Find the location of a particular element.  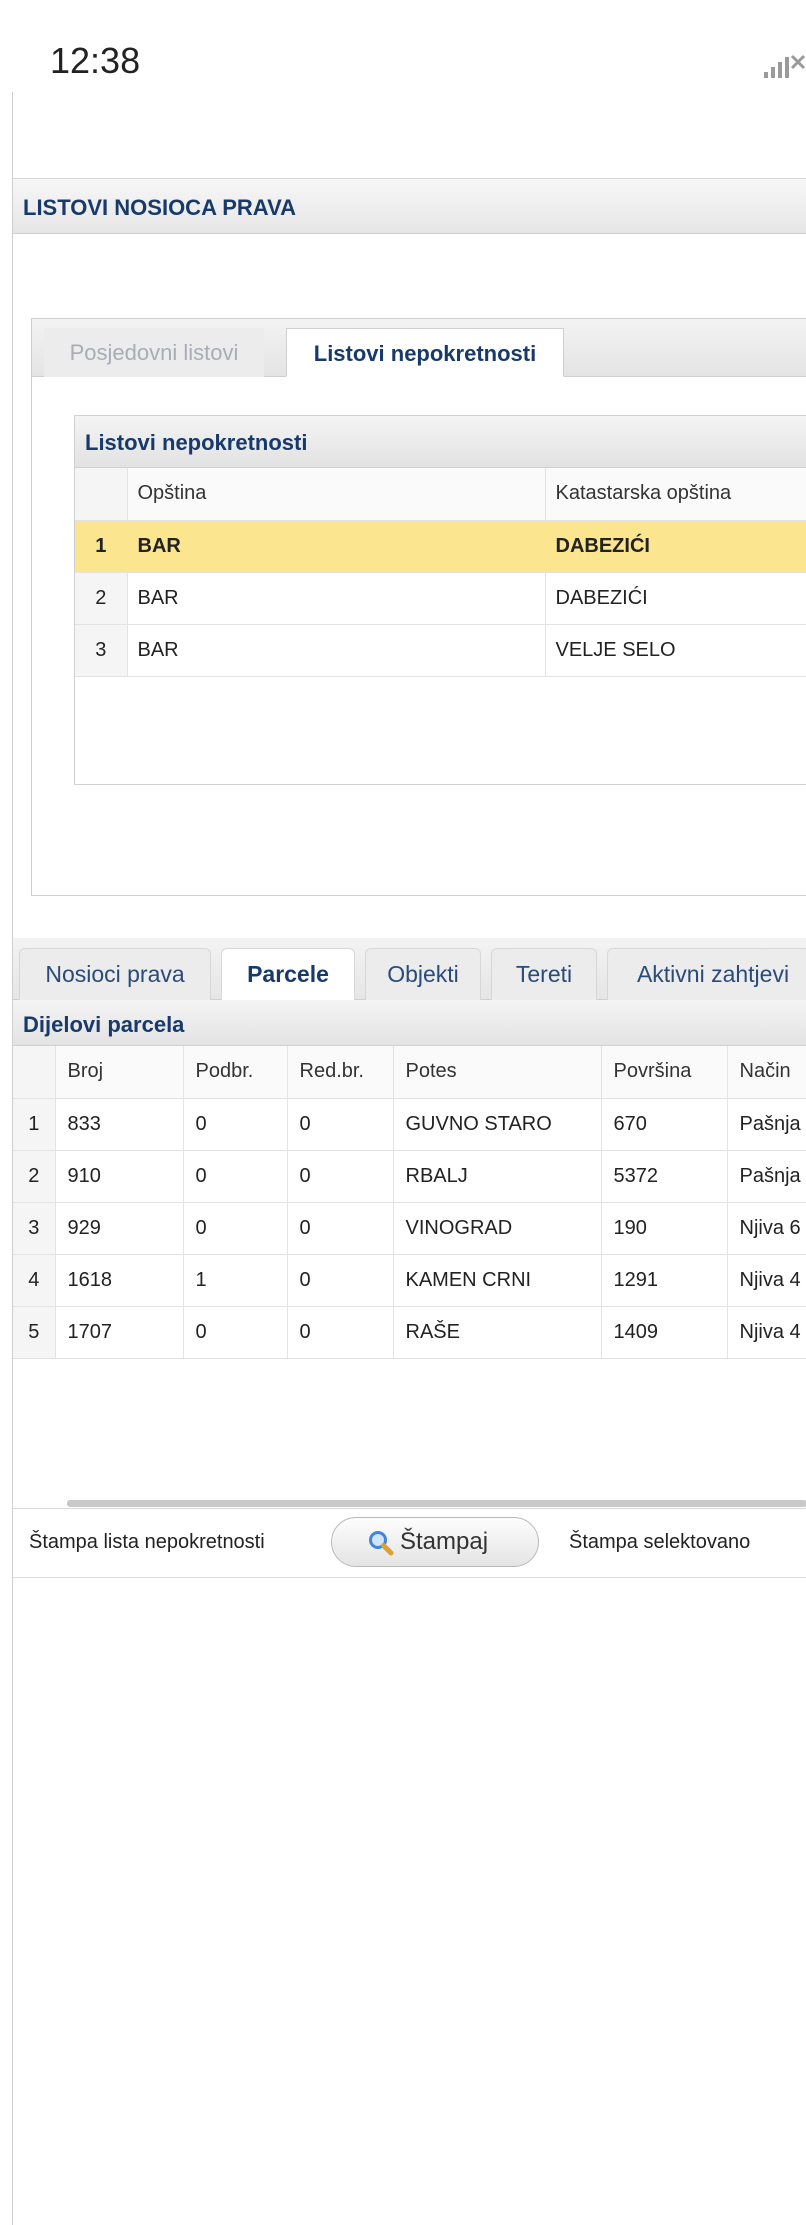

parcele-header-podbr: Podbr. is located at coordinates (235, 1072).